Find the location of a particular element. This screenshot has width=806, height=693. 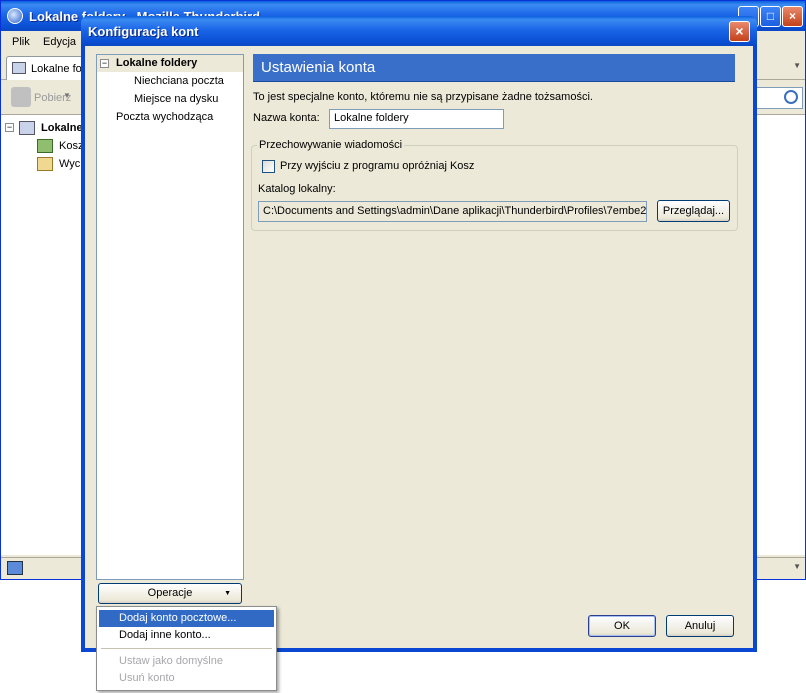

empty-trash-label: Przy wyjściu z programu opróżniaj Kosz is located at coordinates (377, 166).